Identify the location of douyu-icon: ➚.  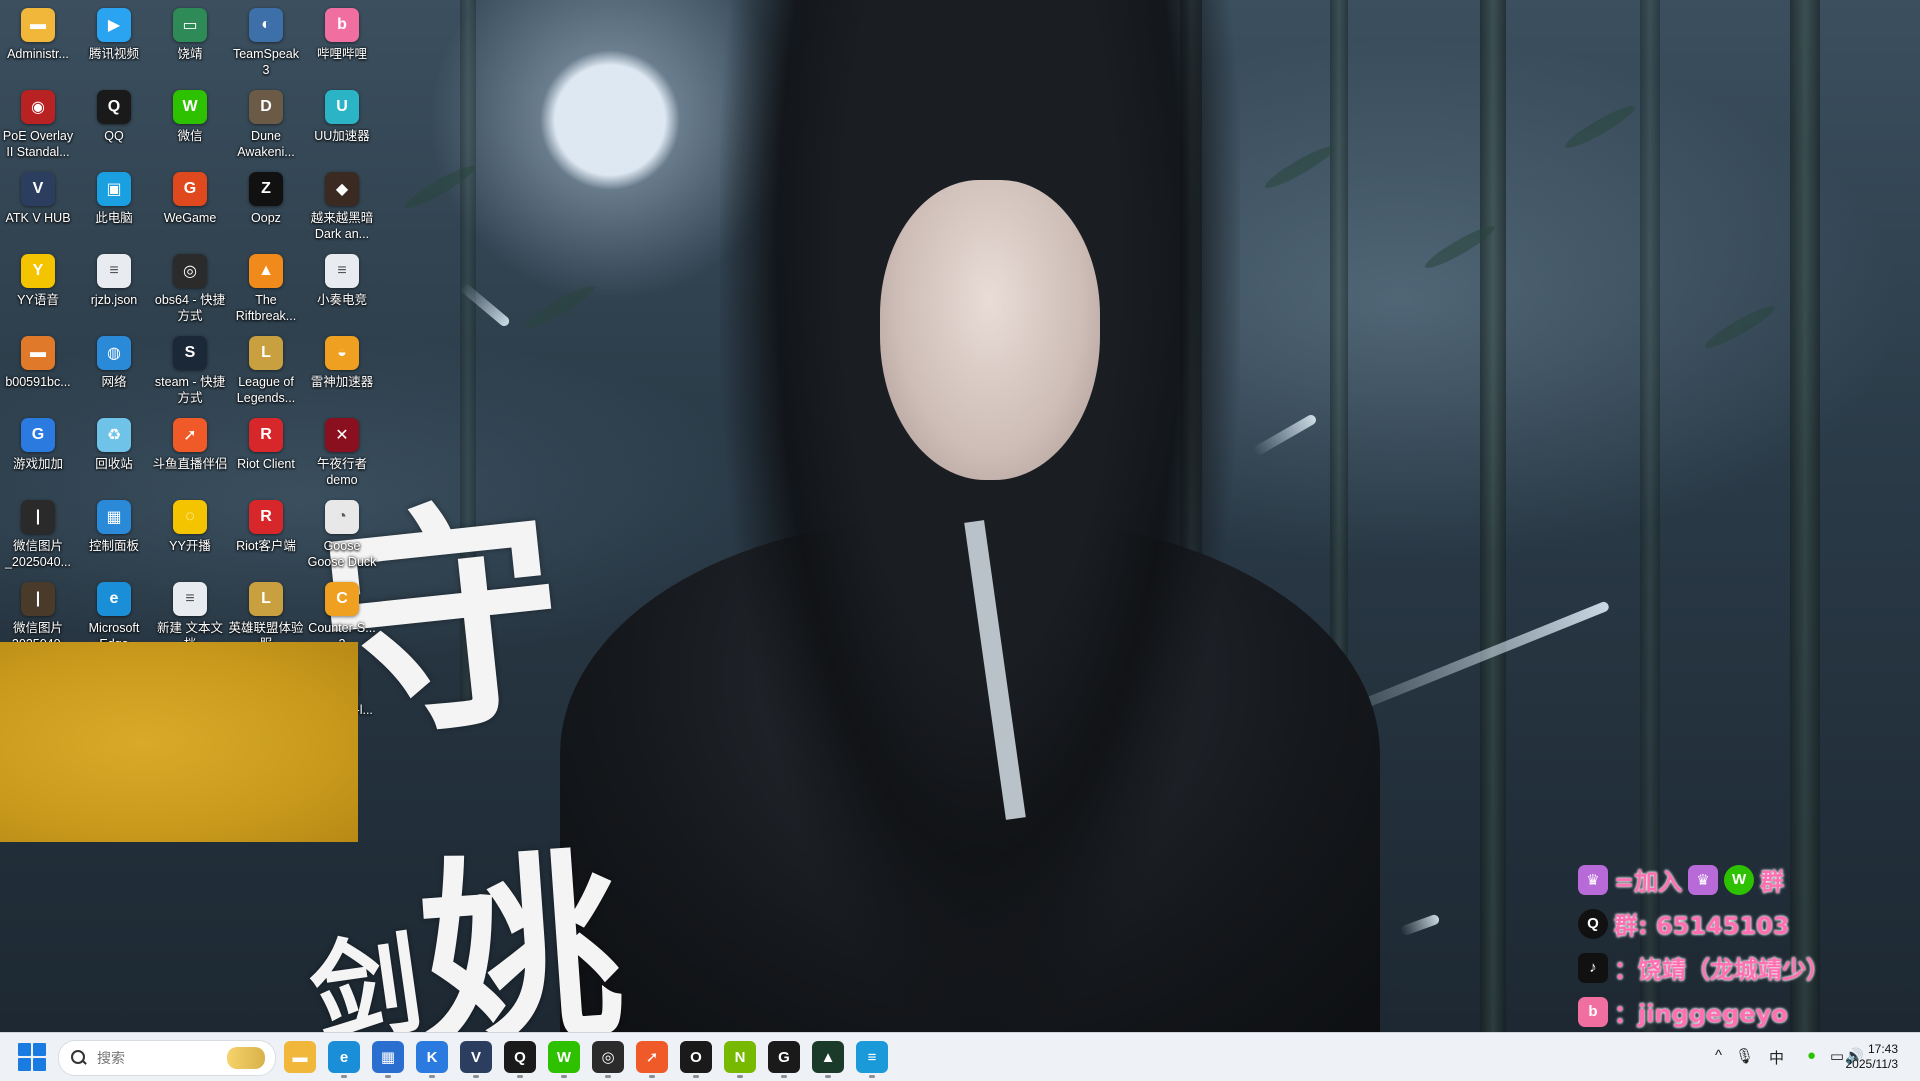
(652, 1057).